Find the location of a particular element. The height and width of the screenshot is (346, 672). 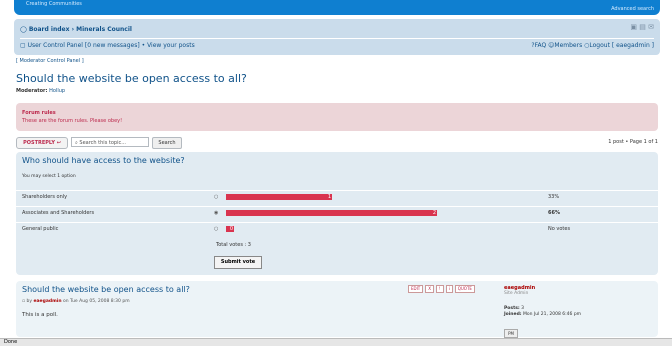

poll-result-bar: 0 is located at coordinates (230, 229).